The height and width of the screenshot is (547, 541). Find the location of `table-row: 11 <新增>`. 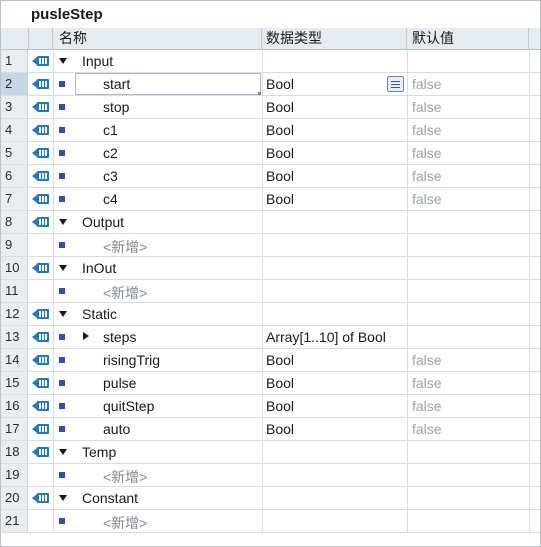

table-row: 11 <新增> is located at coordinates (270, 291).